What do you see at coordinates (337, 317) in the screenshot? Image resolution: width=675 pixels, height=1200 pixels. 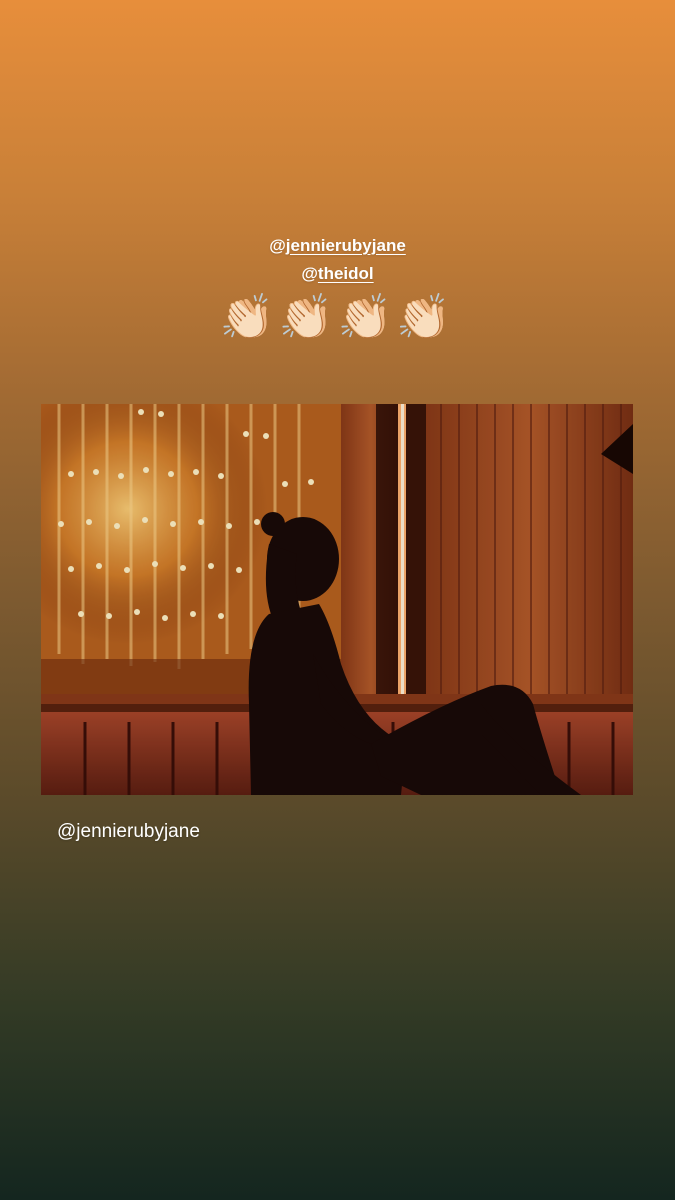 I see `clapping-hands-sticker: 👏🏻👏🏻👏🏻👏🏻` at bounding box center [337, 317].